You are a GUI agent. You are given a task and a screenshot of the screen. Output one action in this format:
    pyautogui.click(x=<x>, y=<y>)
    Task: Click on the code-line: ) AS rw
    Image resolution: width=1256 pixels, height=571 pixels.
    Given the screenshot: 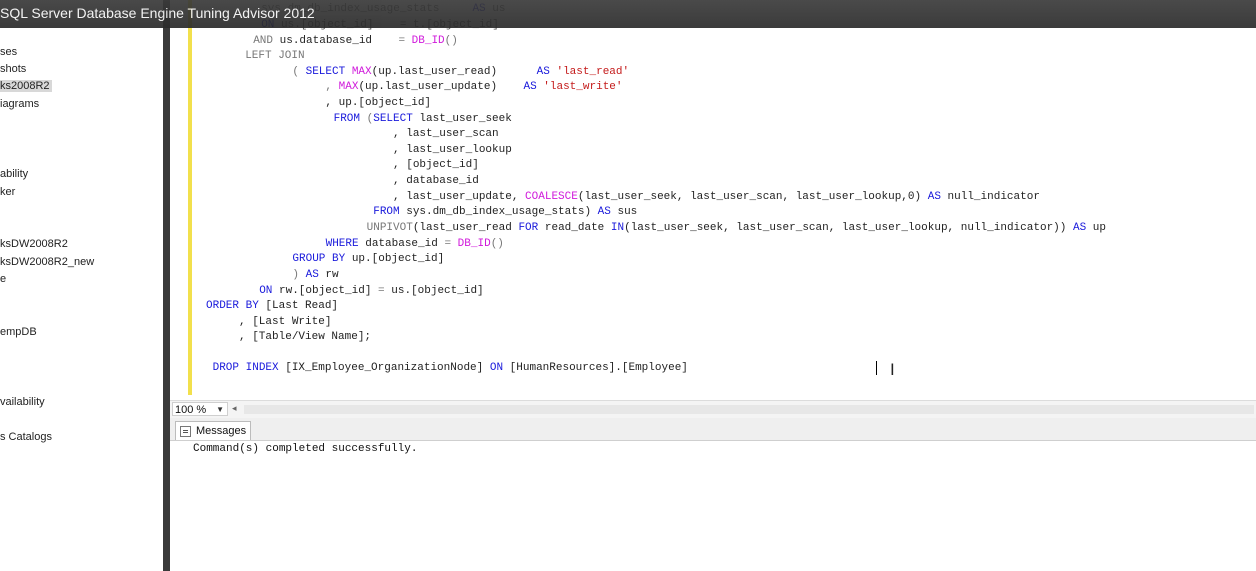 What is the action you would take?
    pyautogui.click(x=302, y=275)
    